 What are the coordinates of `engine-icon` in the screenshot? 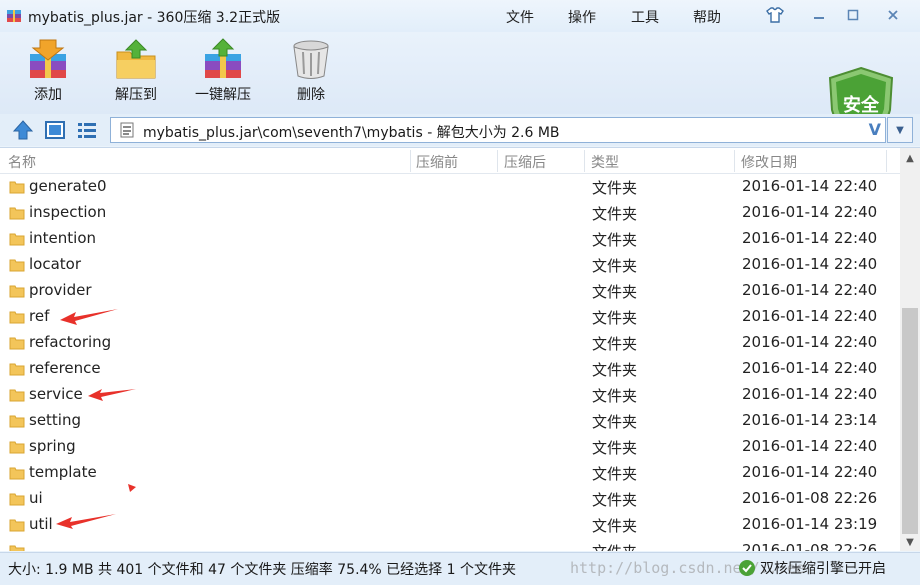 It's located at (747, 568).